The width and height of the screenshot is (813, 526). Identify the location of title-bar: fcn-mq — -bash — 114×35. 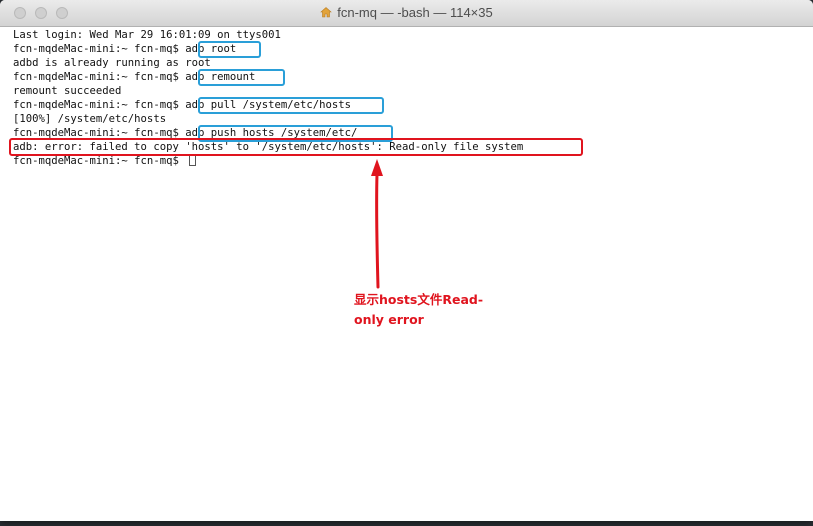
(406, 13).